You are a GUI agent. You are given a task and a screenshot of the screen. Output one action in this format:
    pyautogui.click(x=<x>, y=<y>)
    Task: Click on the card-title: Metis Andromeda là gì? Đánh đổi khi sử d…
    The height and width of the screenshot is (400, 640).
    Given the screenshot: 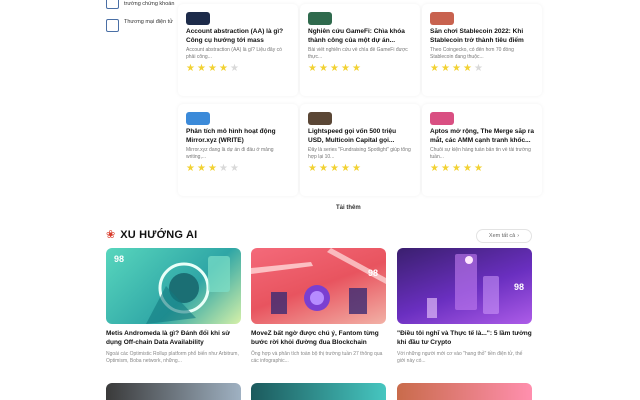 What is the action you would take?
    pyautogui.click(x=168, y=338)
    